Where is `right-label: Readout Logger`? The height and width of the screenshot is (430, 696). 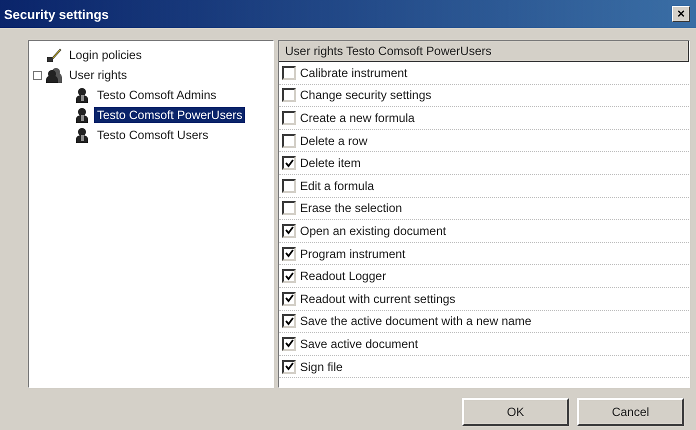 right-label: Readout Logger is located at coordinates (343, 276).